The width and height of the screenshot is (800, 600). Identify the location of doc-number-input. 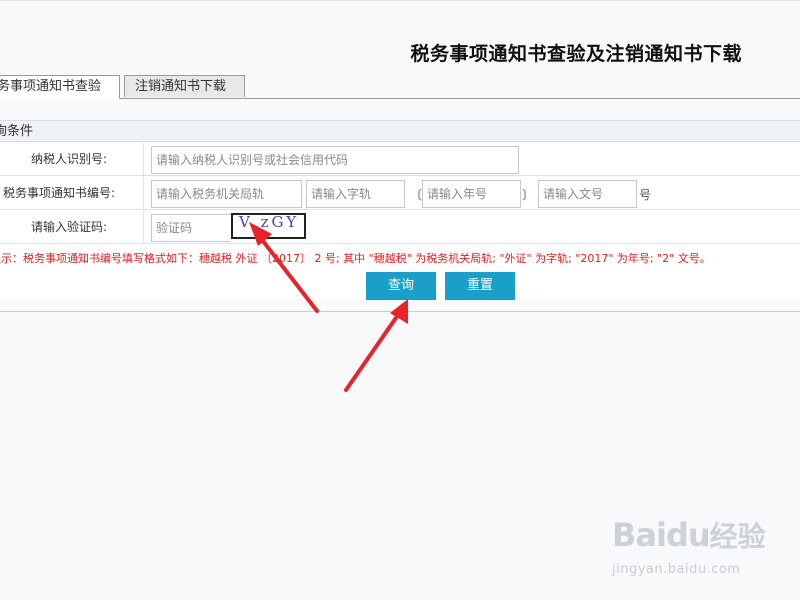
(587, 194).